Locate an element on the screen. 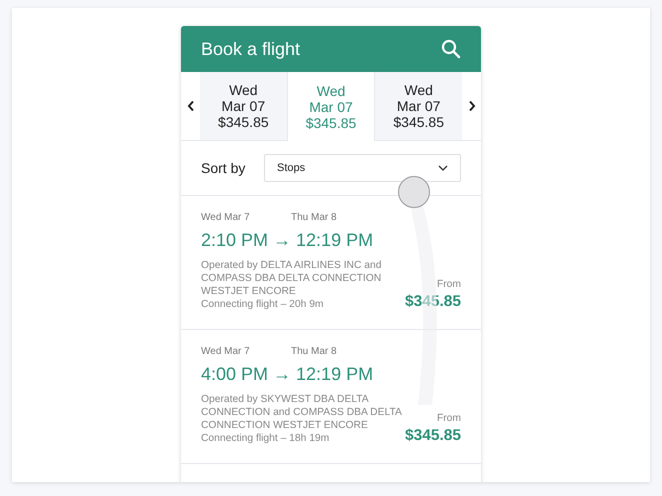  flight-card: Wed Mar 7 Thu Mar 8 4:00 PM → 12:19 PM Operated by SKYWEST DBA DELTA CONNECTION and COMPASS DBA DELTA CONNECTION WESTJET ENCORE Connecting flight – 18h 19m From $345.85 is located at coordinates (331, 397).